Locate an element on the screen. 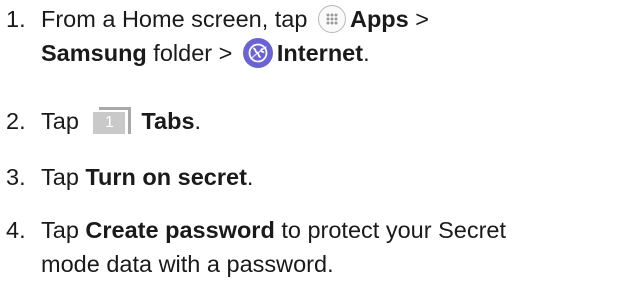 Image resolution: width=626 pixels, height=281 pixels. apps-grid-icon is located at coordinates (331, 18).